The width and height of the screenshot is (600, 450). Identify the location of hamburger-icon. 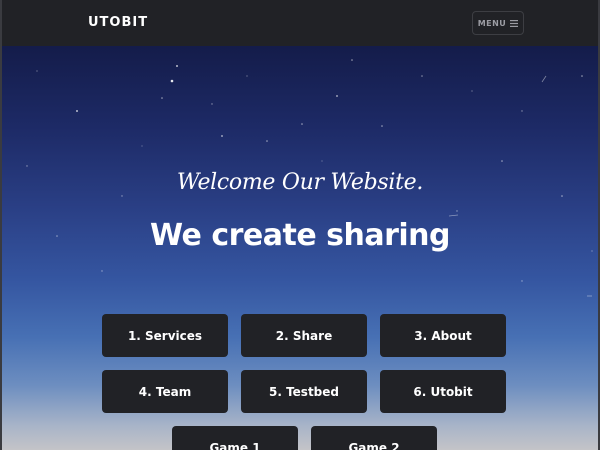
(514, 23).